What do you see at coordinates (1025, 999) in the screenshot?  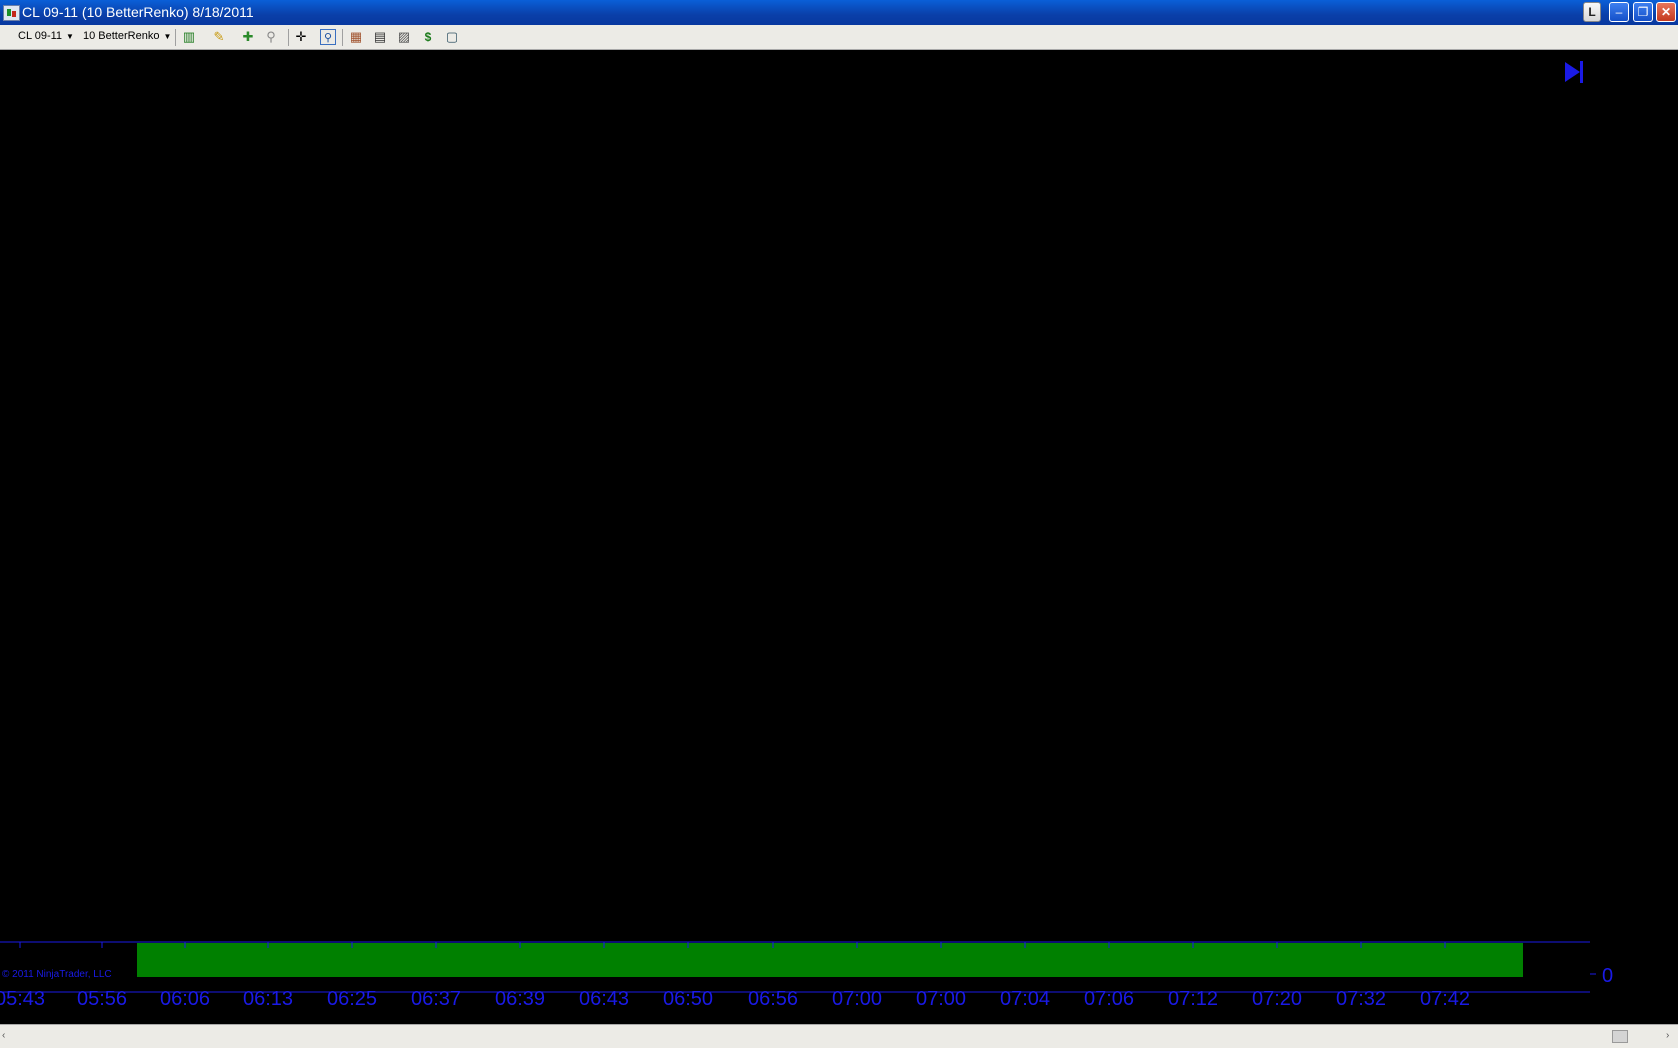 I see `x-tick-label: 07:04` at bounding box center [1025, 999].